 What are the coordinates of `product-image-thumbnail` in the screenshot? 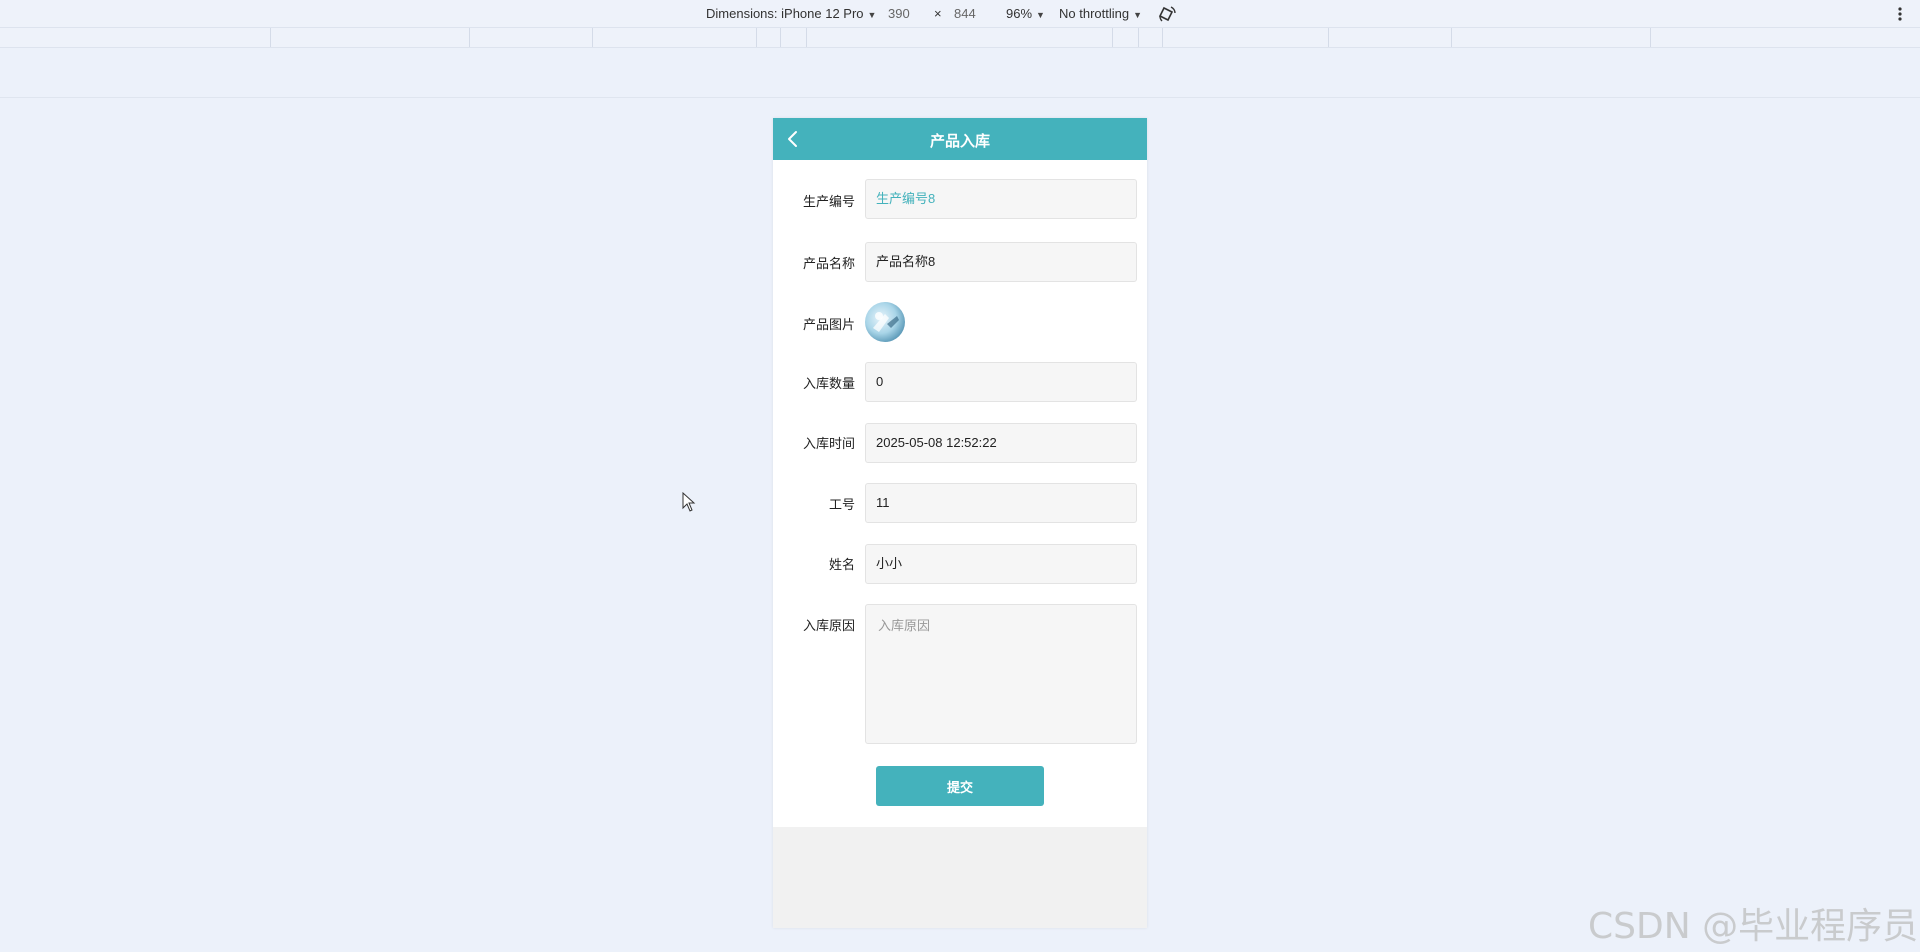 It's located at (885, 322).